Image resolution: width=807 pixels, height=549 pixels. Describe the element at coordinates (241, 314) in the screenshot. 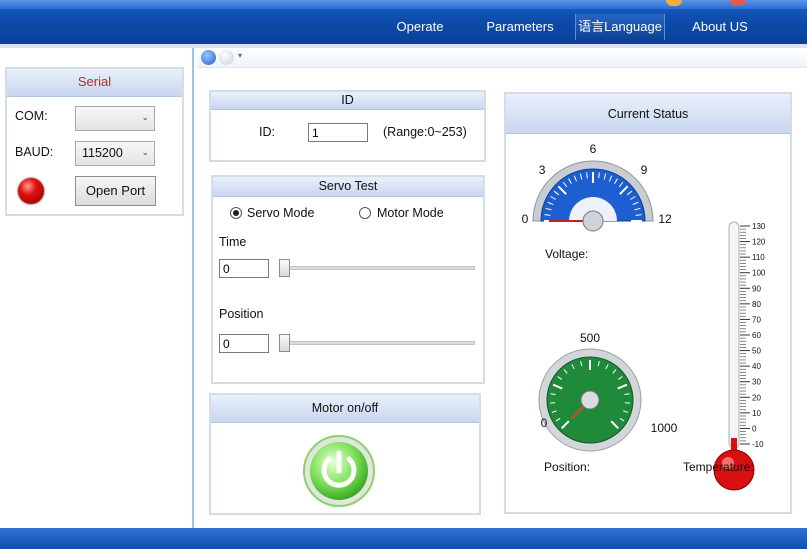

I see `position-label: Position` at that location.